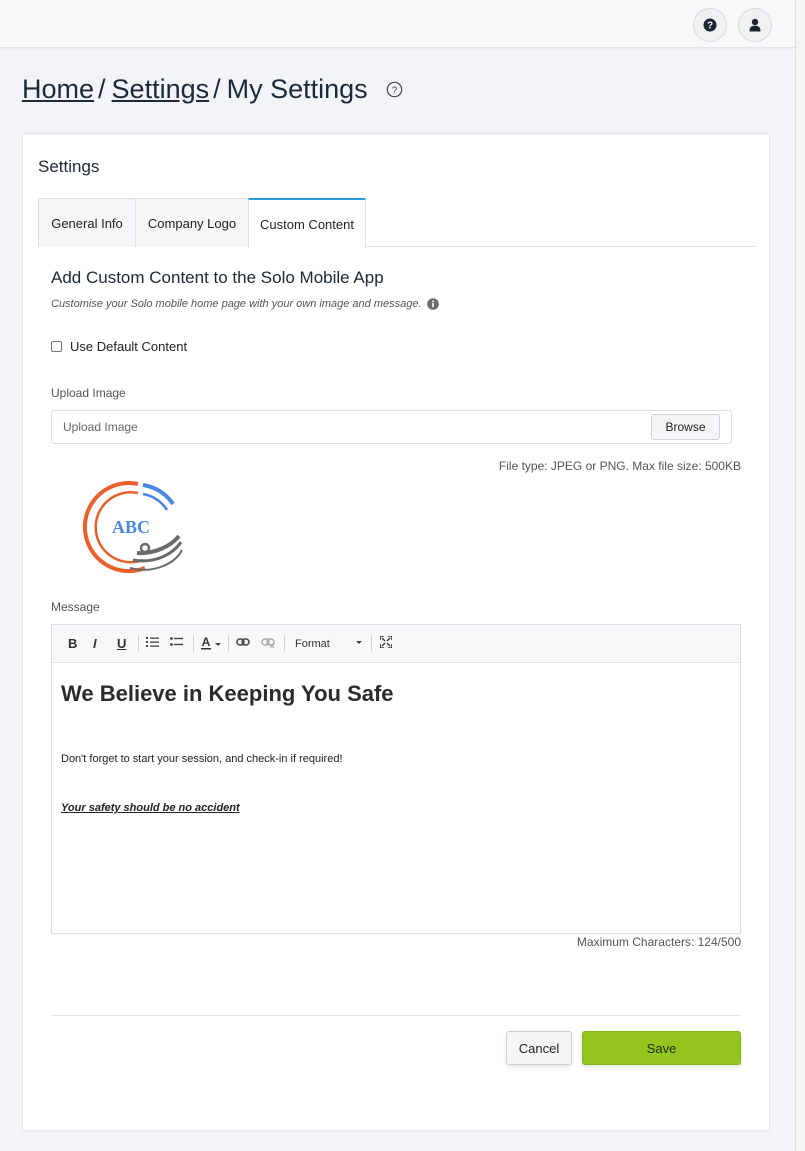  I want to click on browse-button: Browse, so click(685, 427).